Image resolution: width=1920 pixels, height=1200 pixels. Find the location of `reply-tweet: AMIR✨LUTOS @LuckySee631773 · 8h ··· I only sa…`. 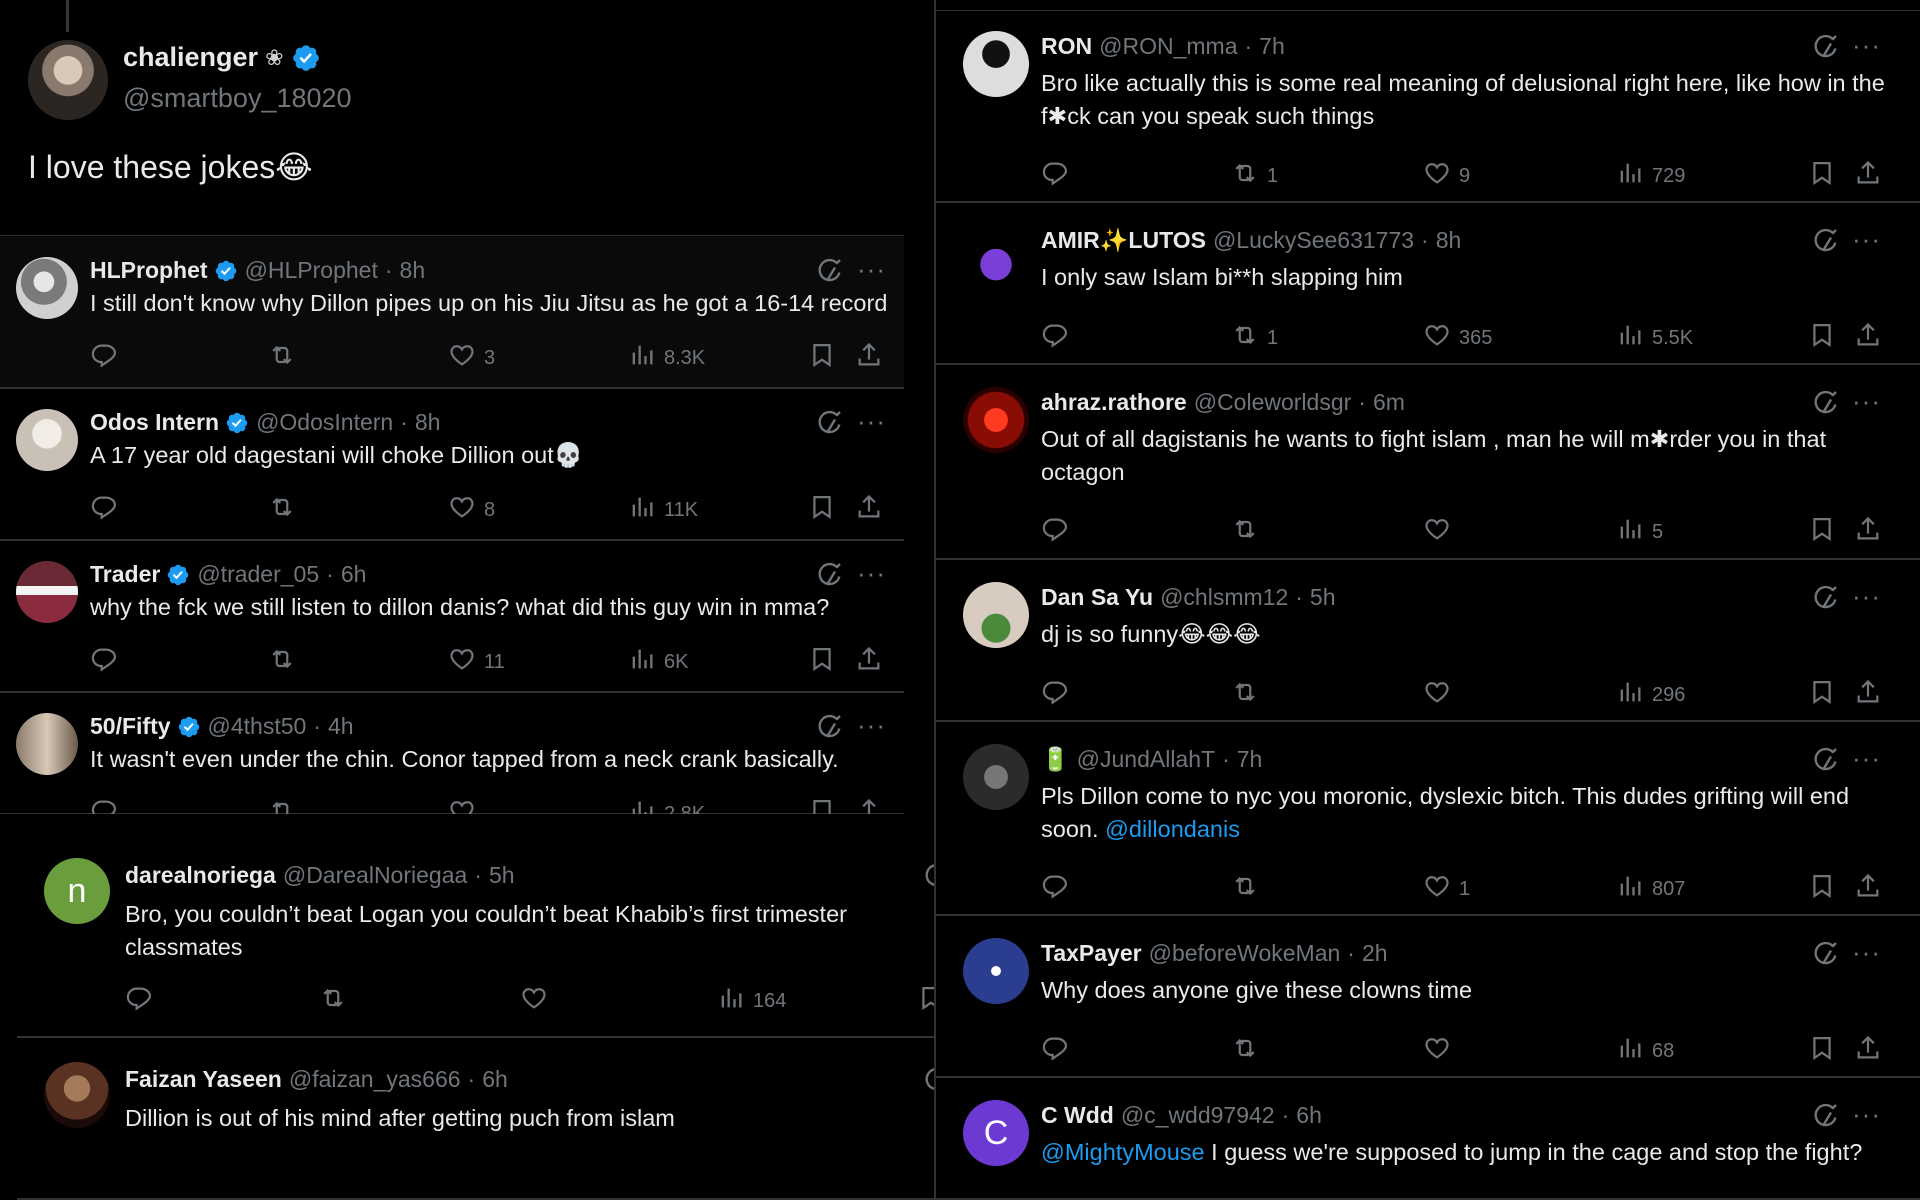

reply-tweet: AMIR✨LUTOS @LuckySee631773 · 8h ··· I only sa… is located at coordinates (1428, 285).